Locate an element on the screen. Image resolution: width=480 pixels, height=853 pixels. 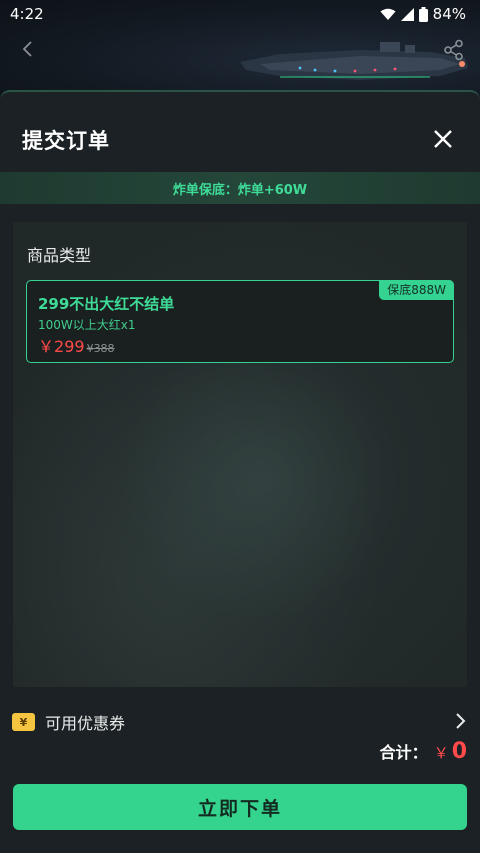
signal-icon is located at coordinates (407, 14).